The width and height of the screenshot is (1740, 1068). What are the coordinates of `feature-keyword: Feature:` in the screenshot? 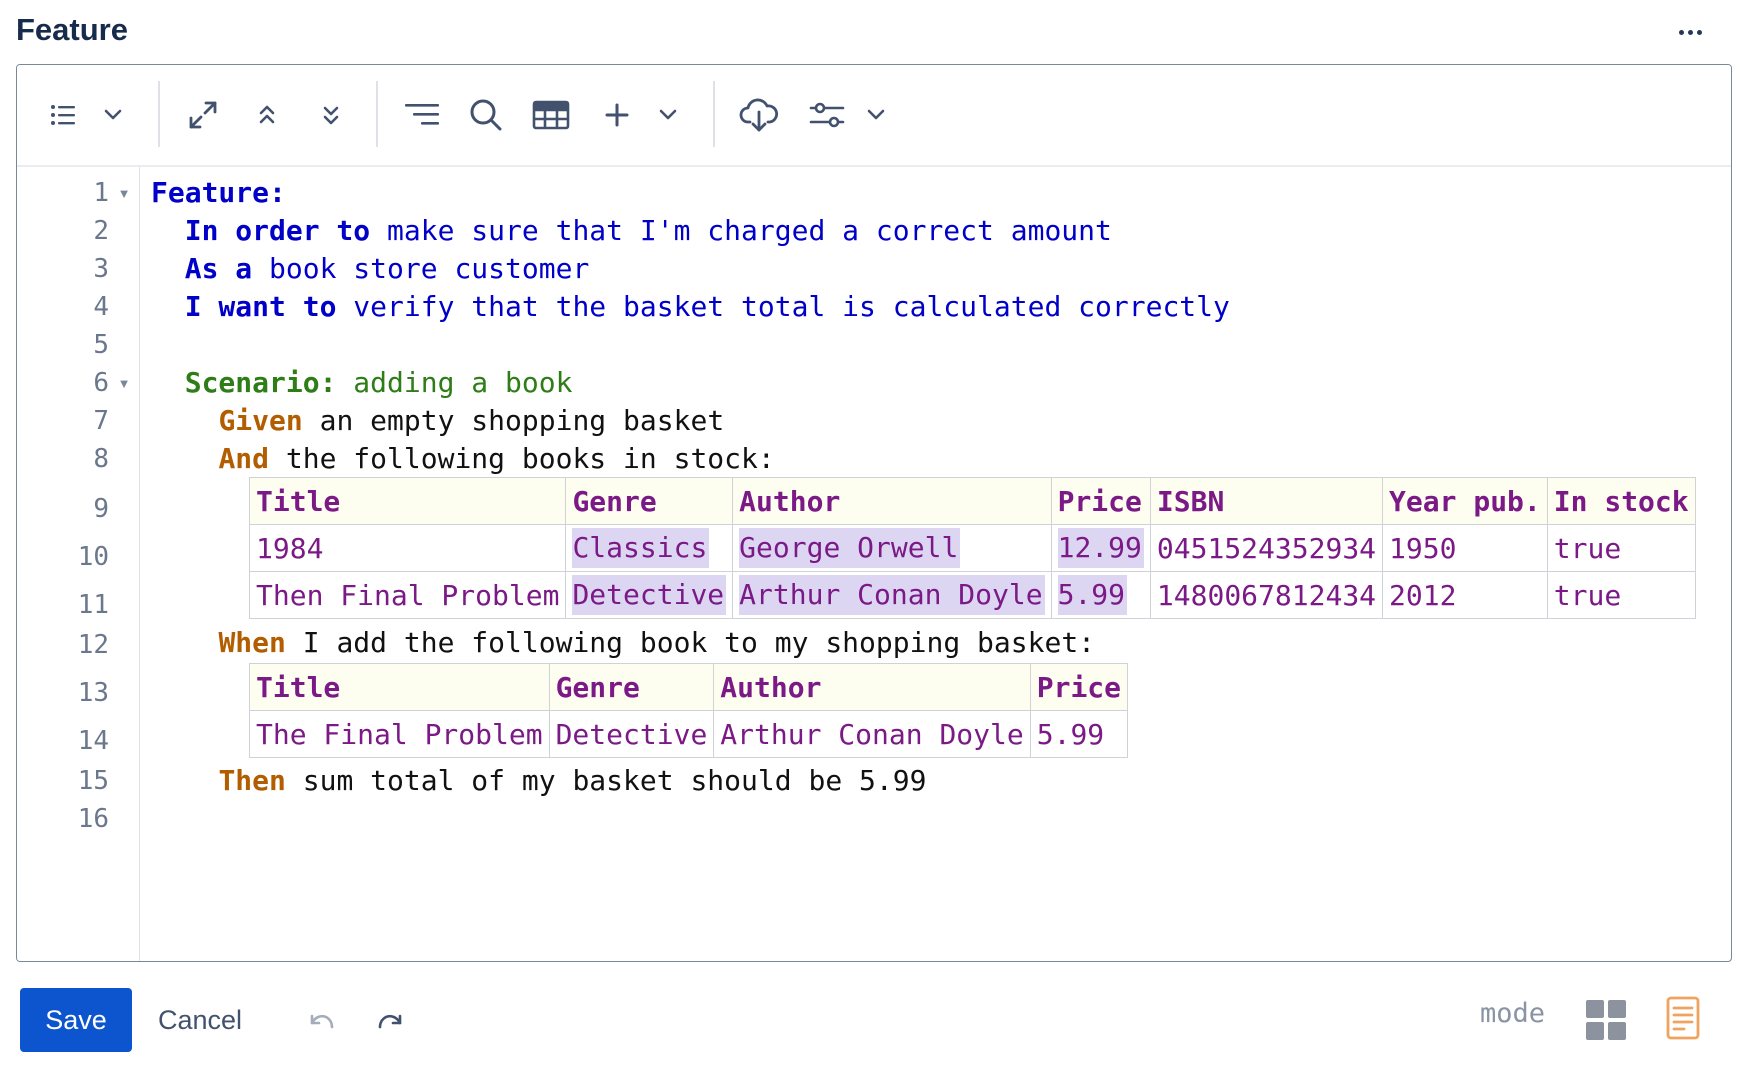 It's located at (218, 192).